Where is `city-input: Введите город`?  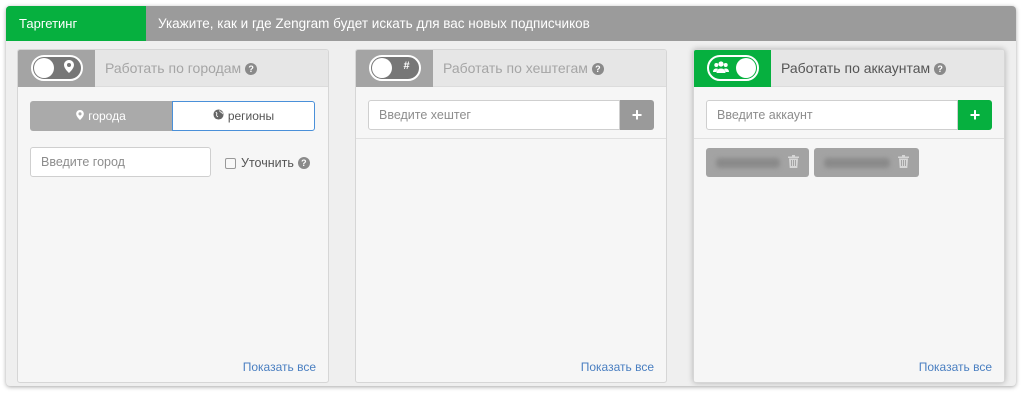 city-input: Введите город is located at coordinates (120, 162).